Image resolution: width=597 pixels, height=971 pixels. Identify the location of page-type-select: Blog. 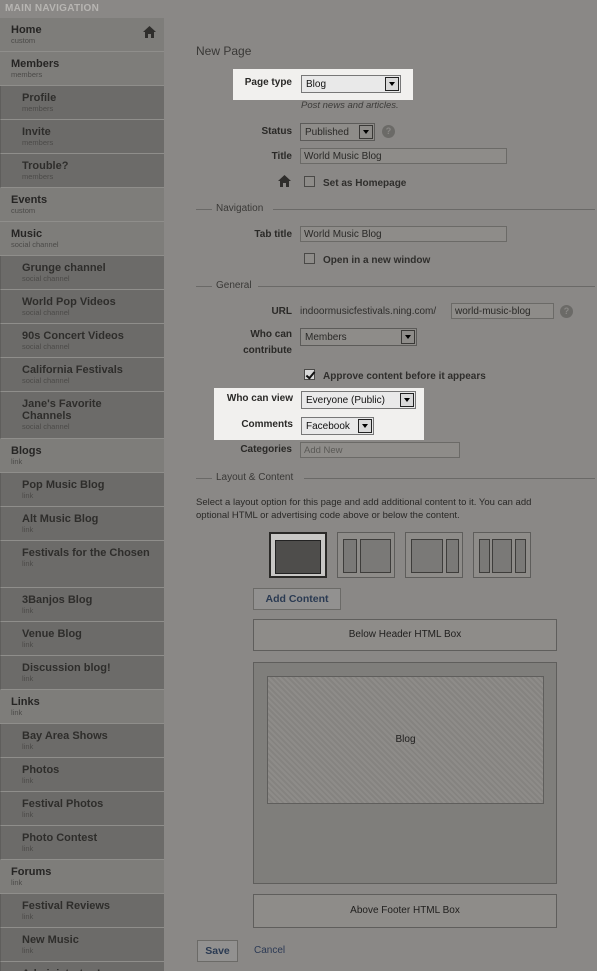
(351, 84).